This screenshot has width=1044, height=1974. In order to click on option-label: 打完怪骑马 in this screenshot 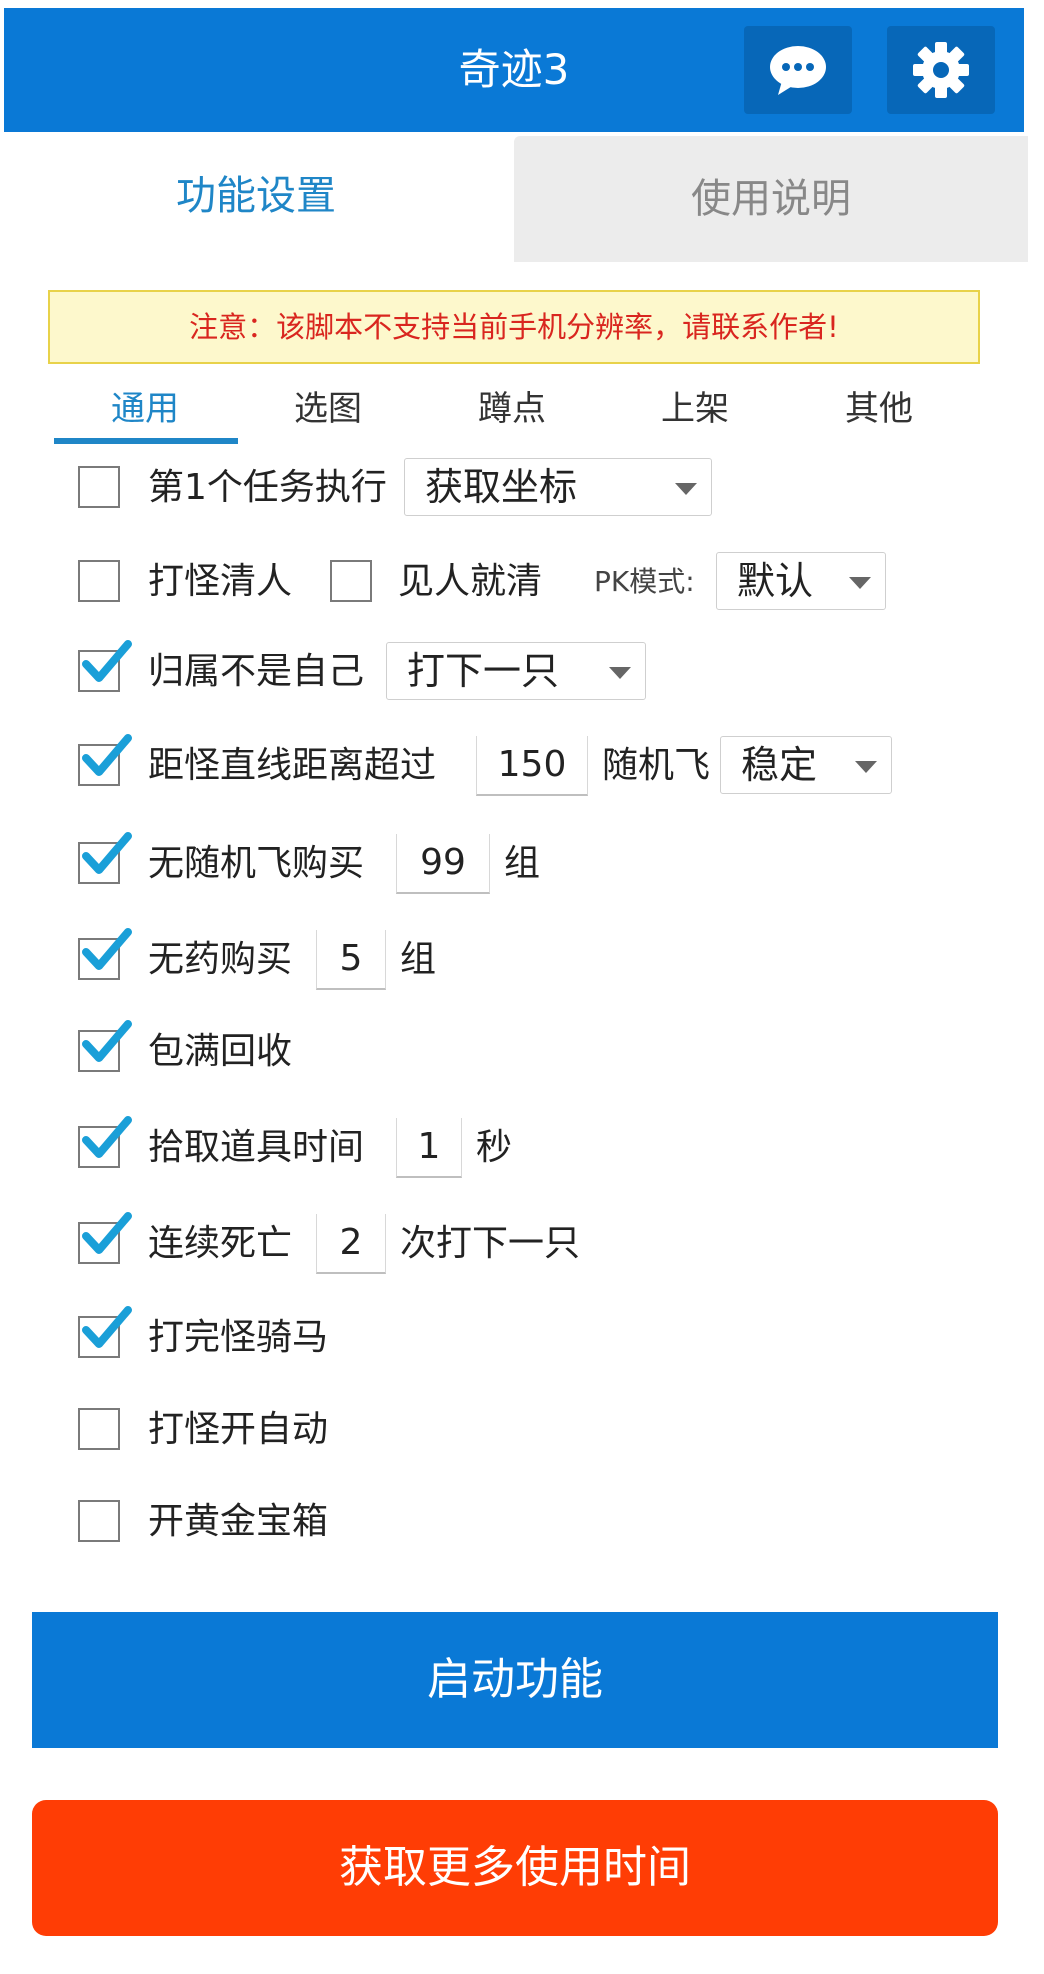, I will do `click(238, 1337)`.